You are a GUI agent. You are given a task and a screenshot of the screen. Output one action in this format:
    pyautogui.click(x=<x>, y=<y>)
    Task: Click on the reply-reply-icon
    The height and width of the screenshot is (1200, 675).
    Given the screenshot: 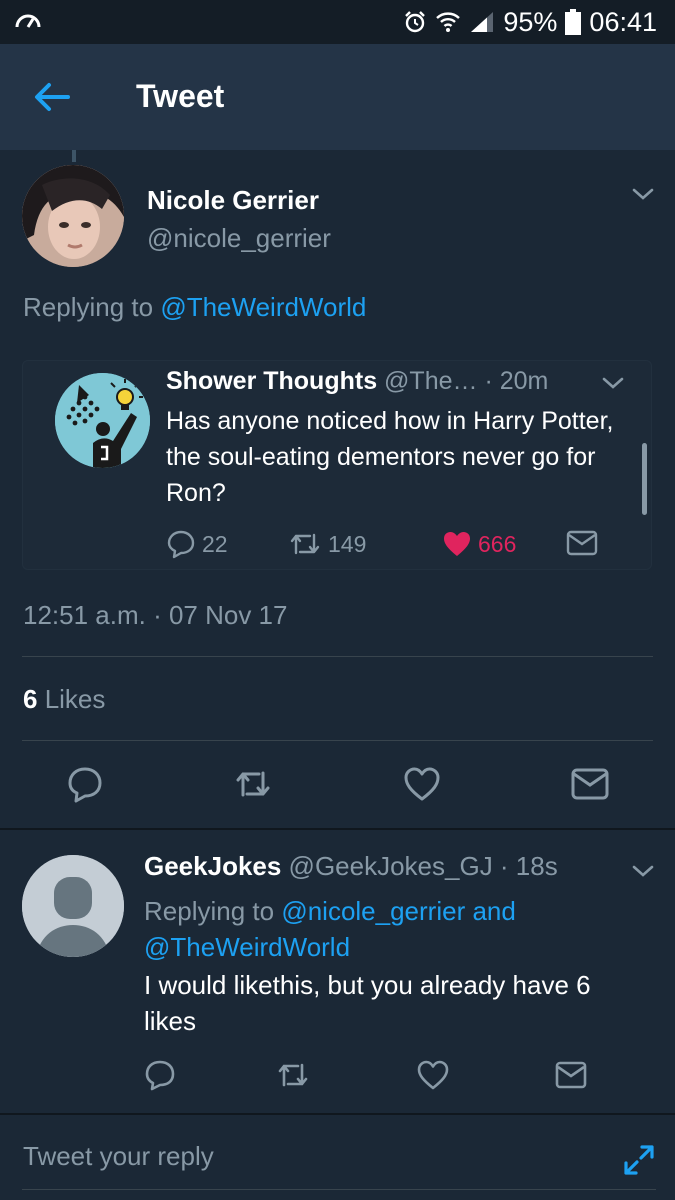 What is the action you would take?
    pyautogui.click(x=160, y=1075)
    